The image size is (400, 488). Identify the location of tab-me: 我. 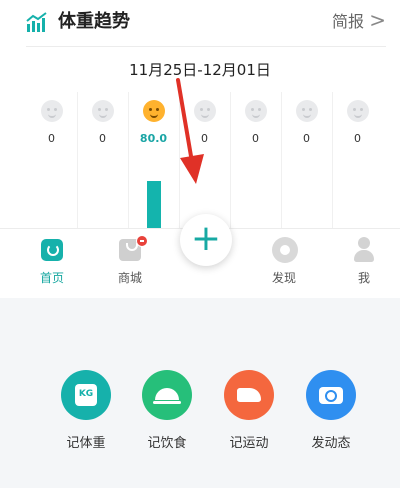
(364, 261).